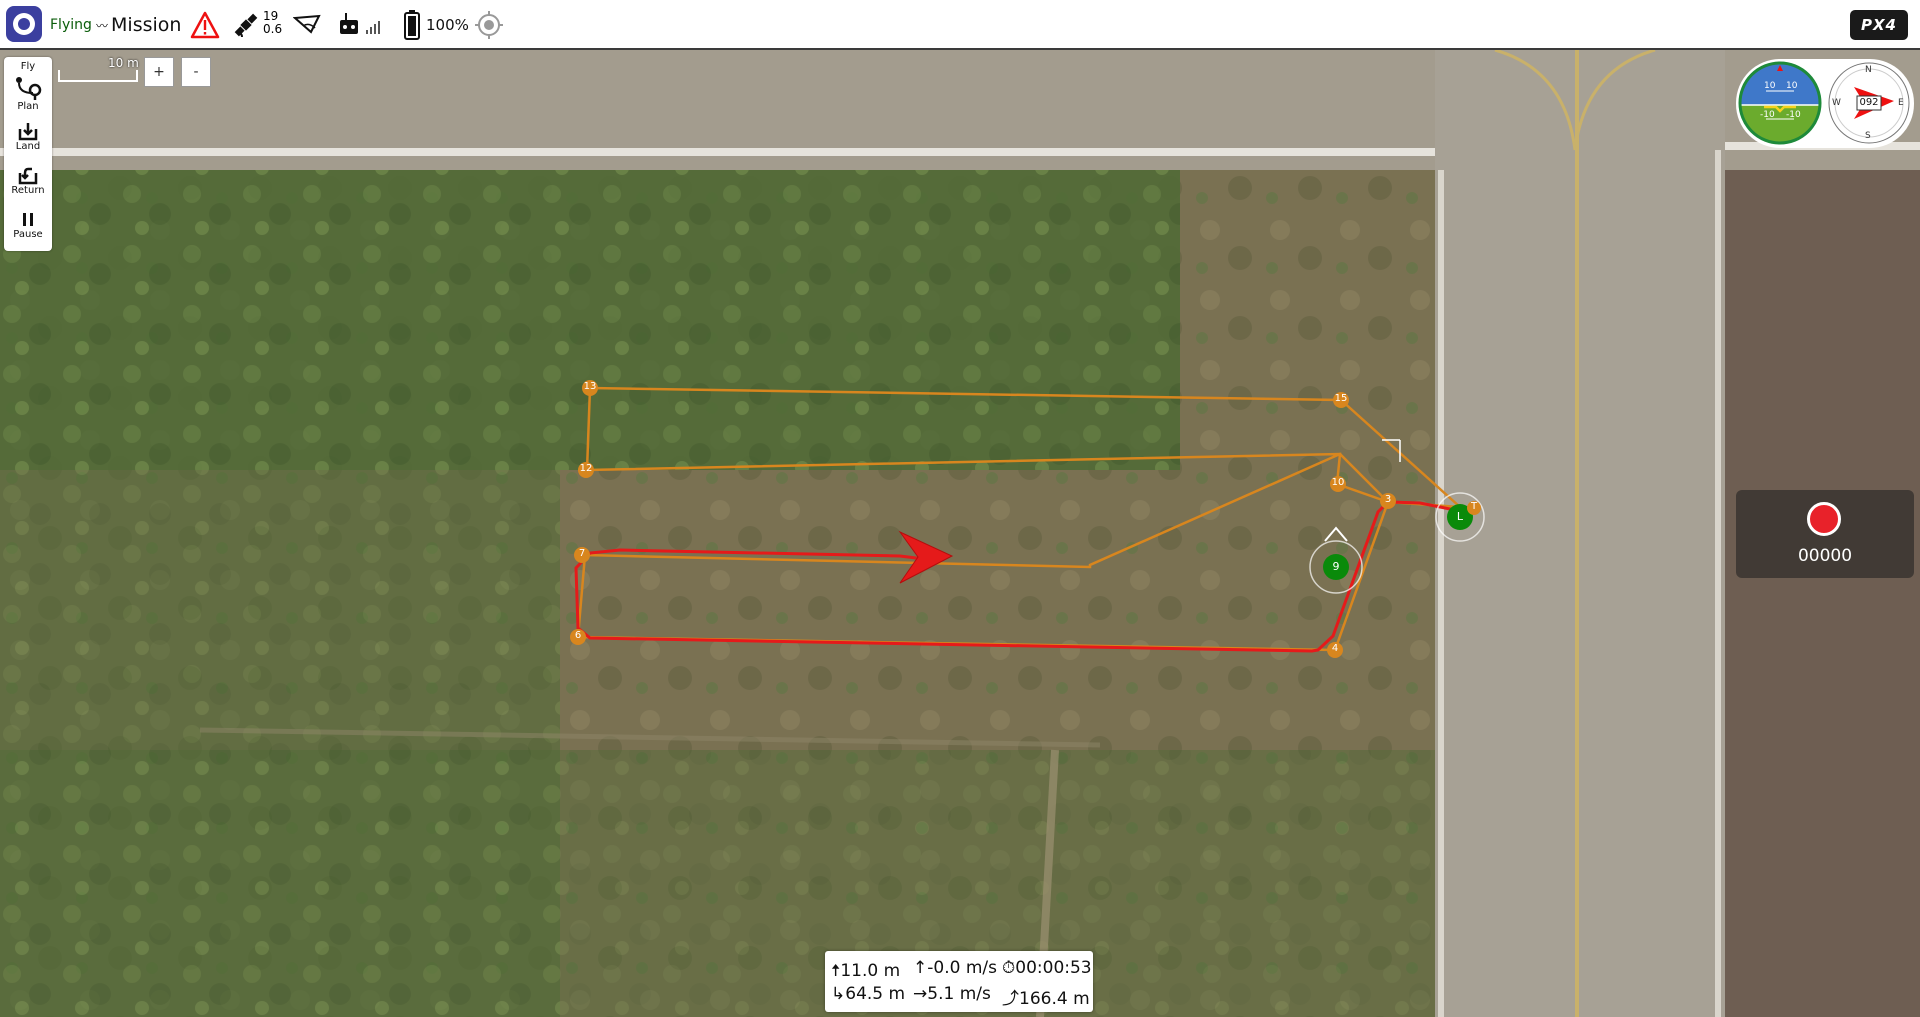 The image size is (1920, 1017). Describe the element at coordinates (866, 971) in the screenshot. I see `altitude-value: 🠅11.0 m` at that location.